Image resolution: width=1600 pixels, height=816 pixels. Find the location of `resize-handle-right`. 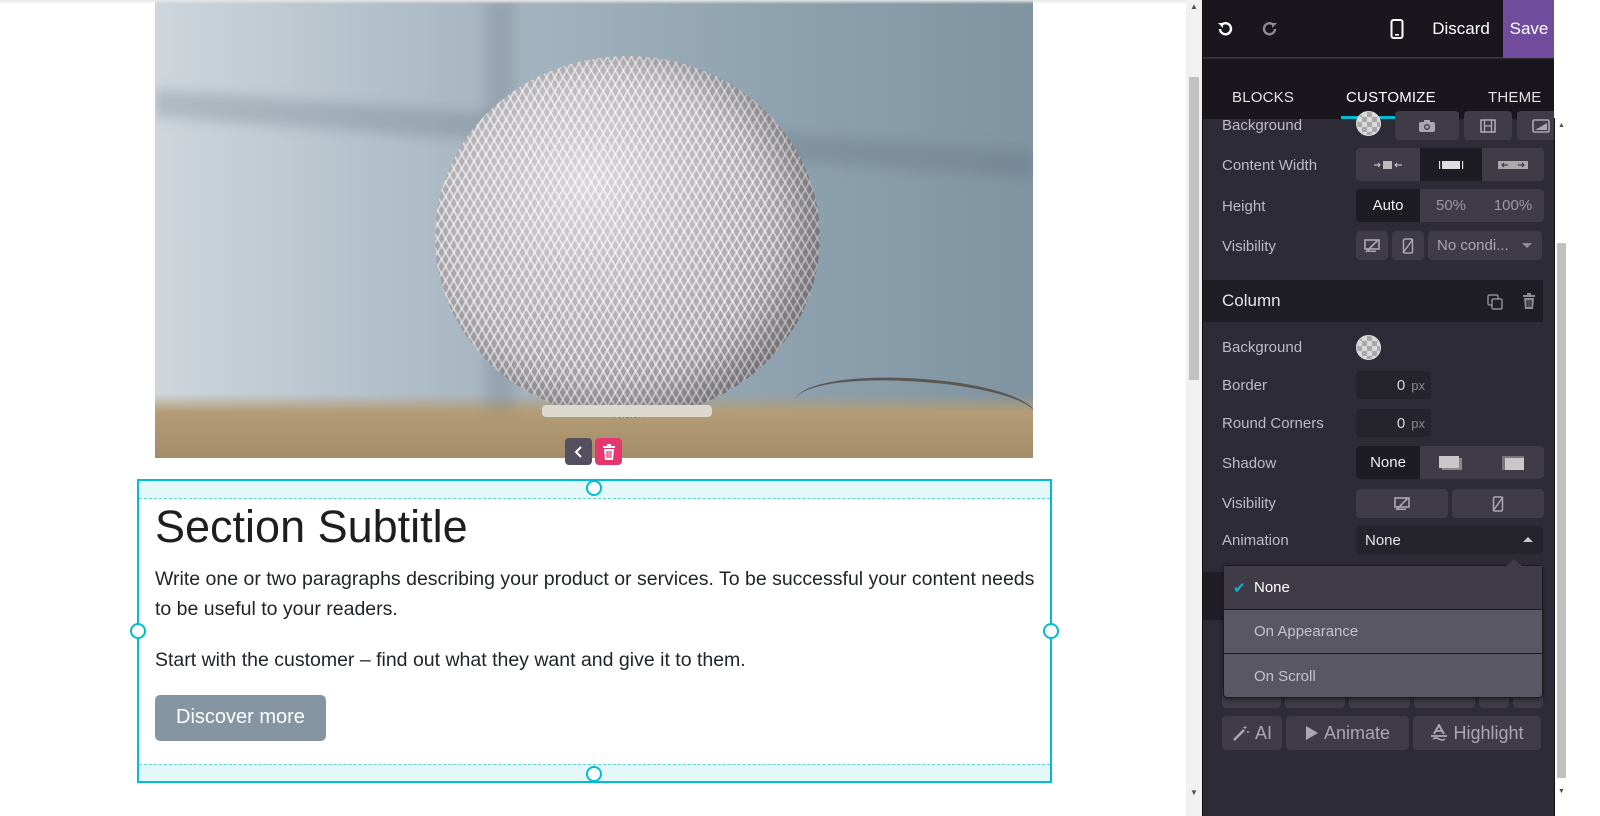

resize-handle-right is located at coordinates (1051, 631).